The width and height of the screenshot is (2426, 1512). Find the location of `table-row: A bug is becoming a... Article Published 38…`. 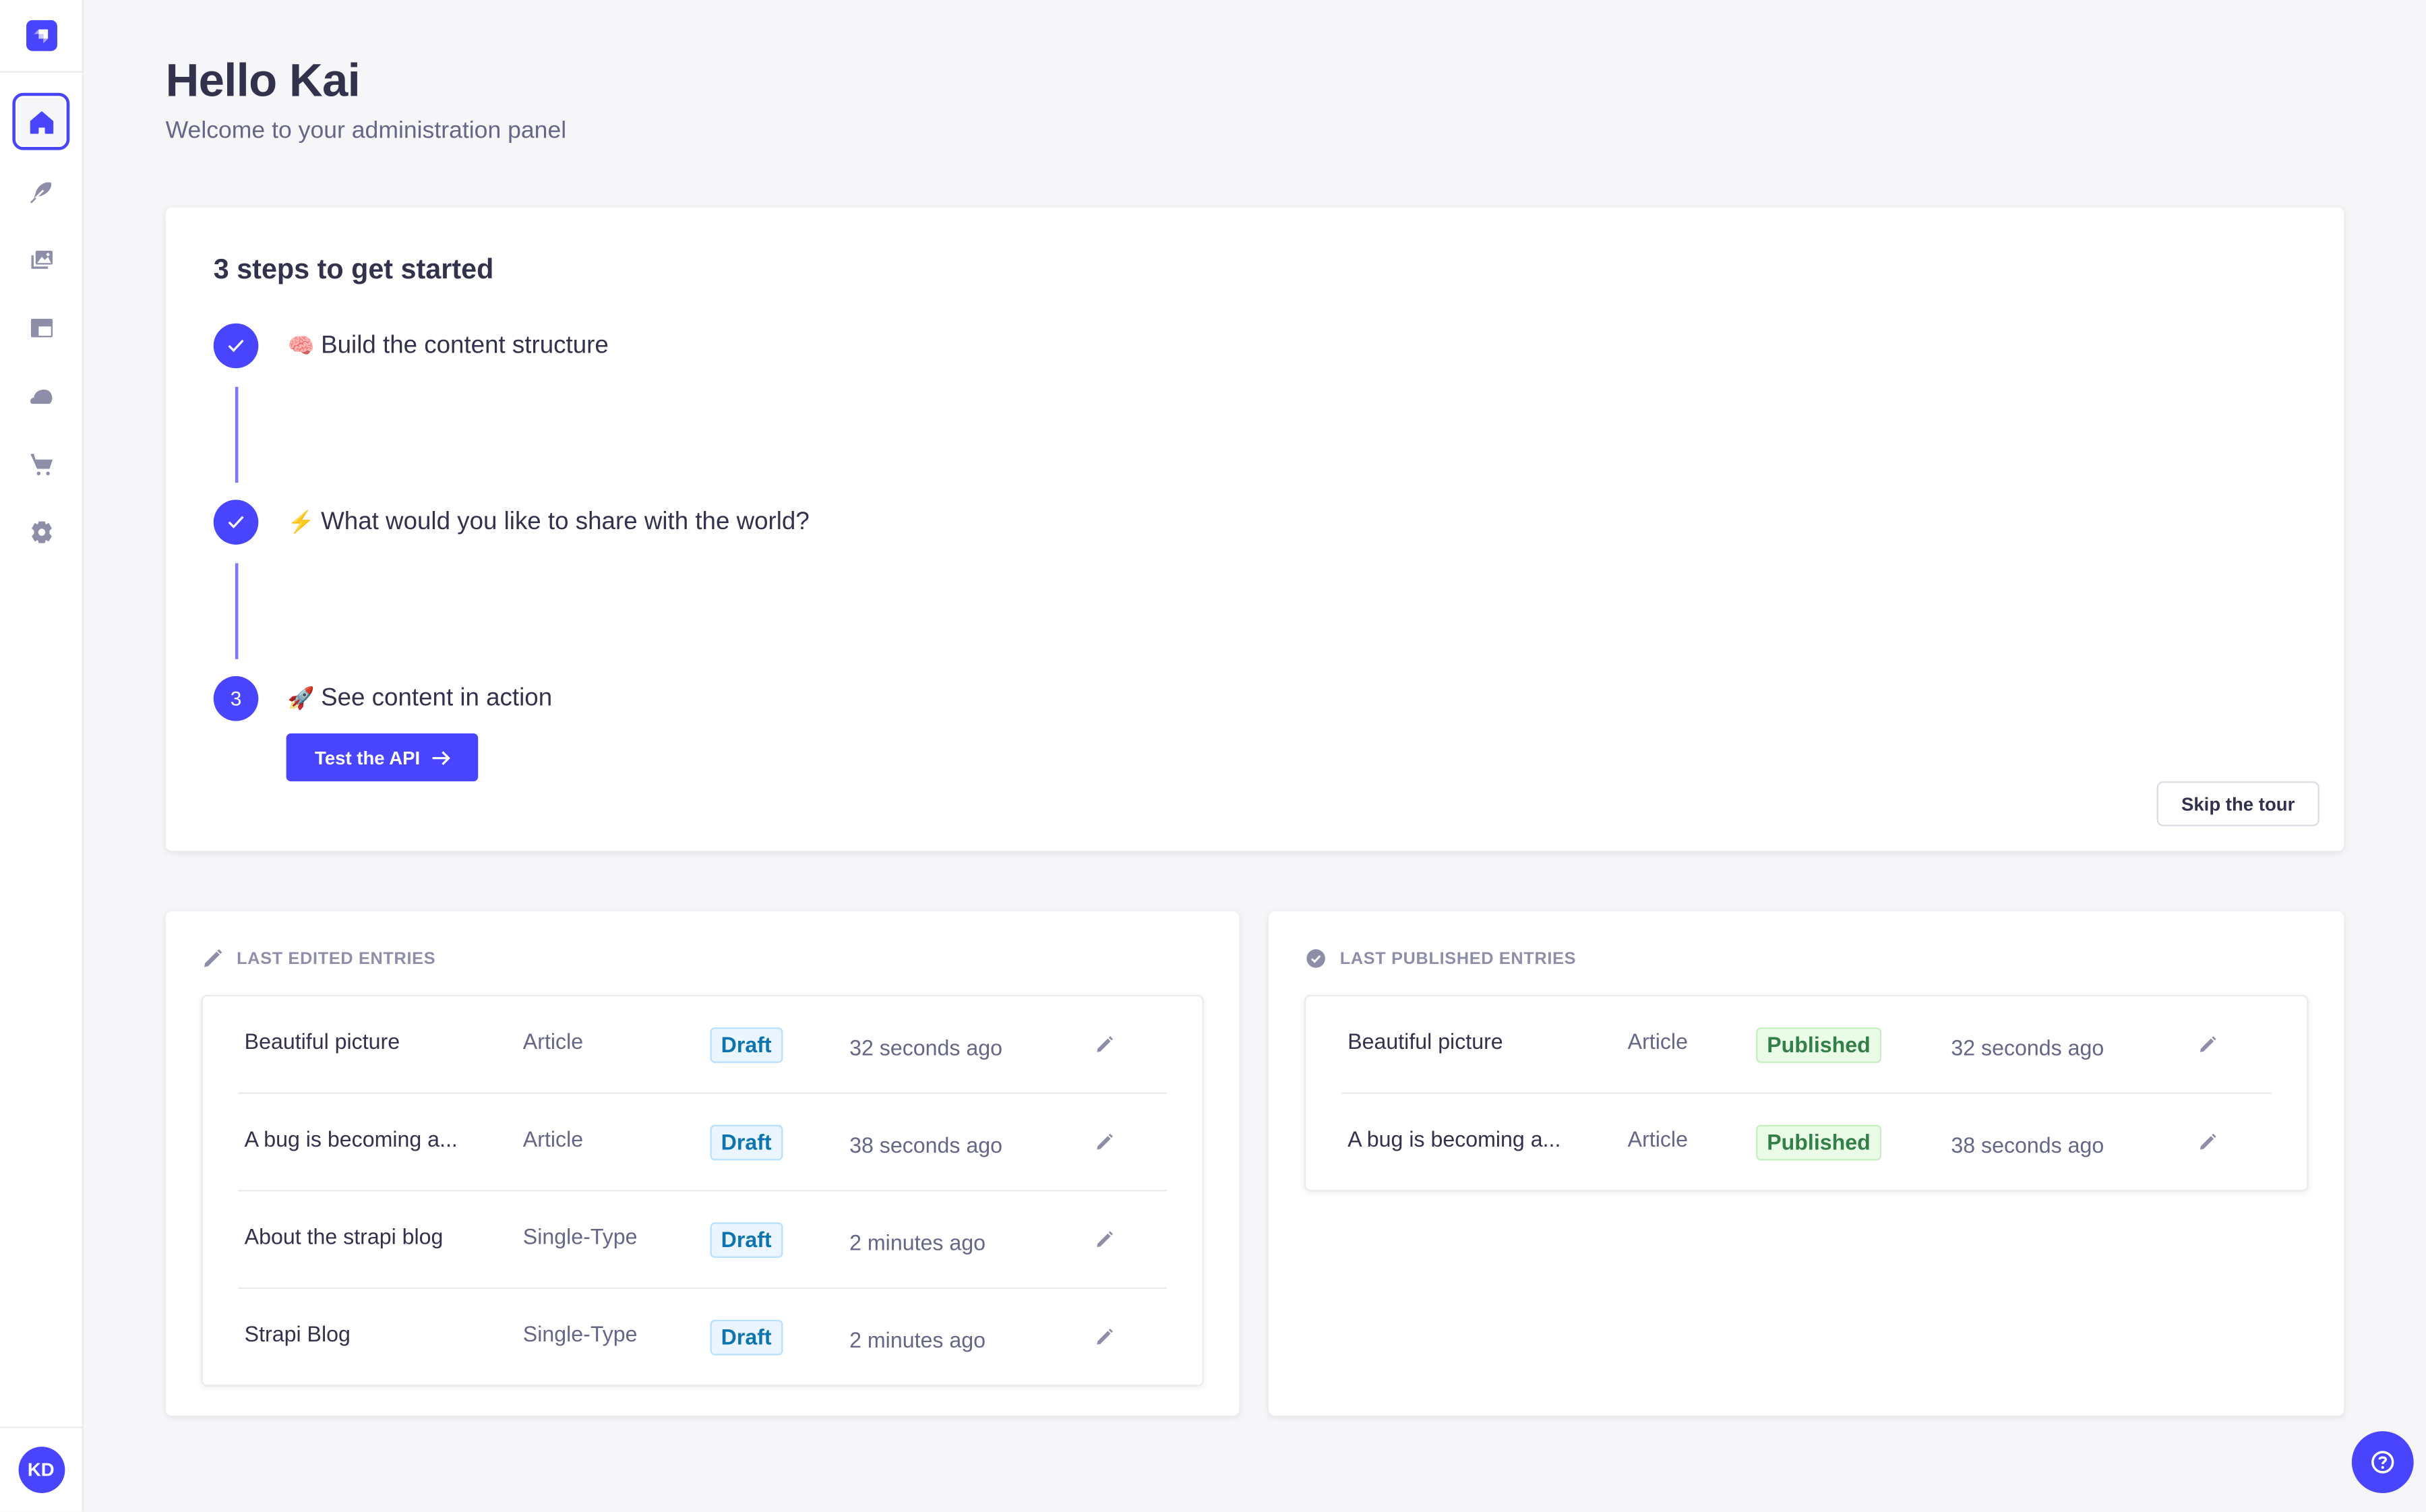

table-row: A bug is becoming a... Article Published 38… is located at coordinates (1806, 1142).